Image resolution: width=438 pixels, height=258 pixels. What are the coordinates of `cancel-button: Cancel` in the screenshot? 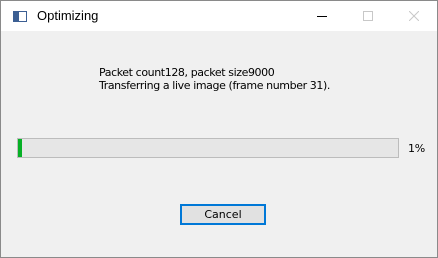 It's located at (223, 214).